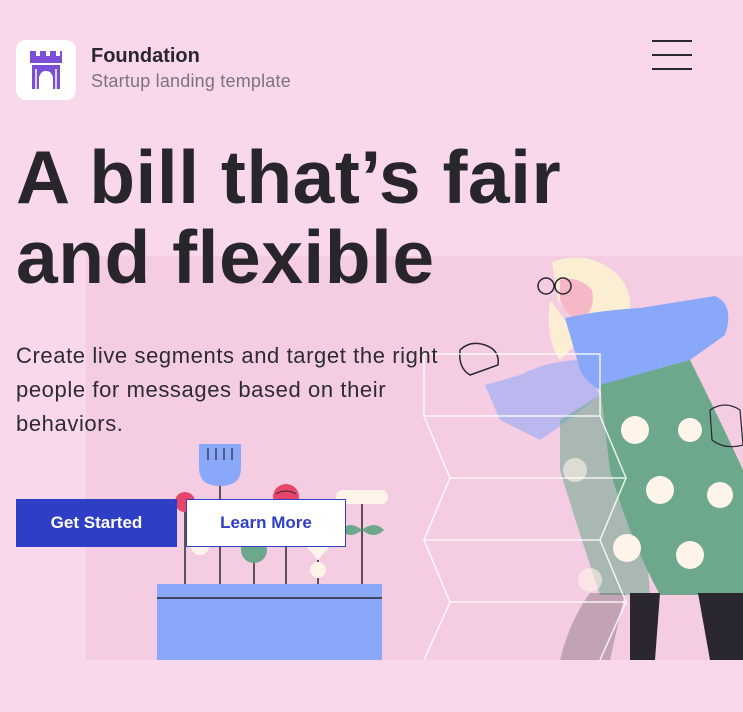  What do you see at coordinates (191, 81) in the screenshot?
I see `brand-tagline: Startup landing template` at bounding box center [191, 81].